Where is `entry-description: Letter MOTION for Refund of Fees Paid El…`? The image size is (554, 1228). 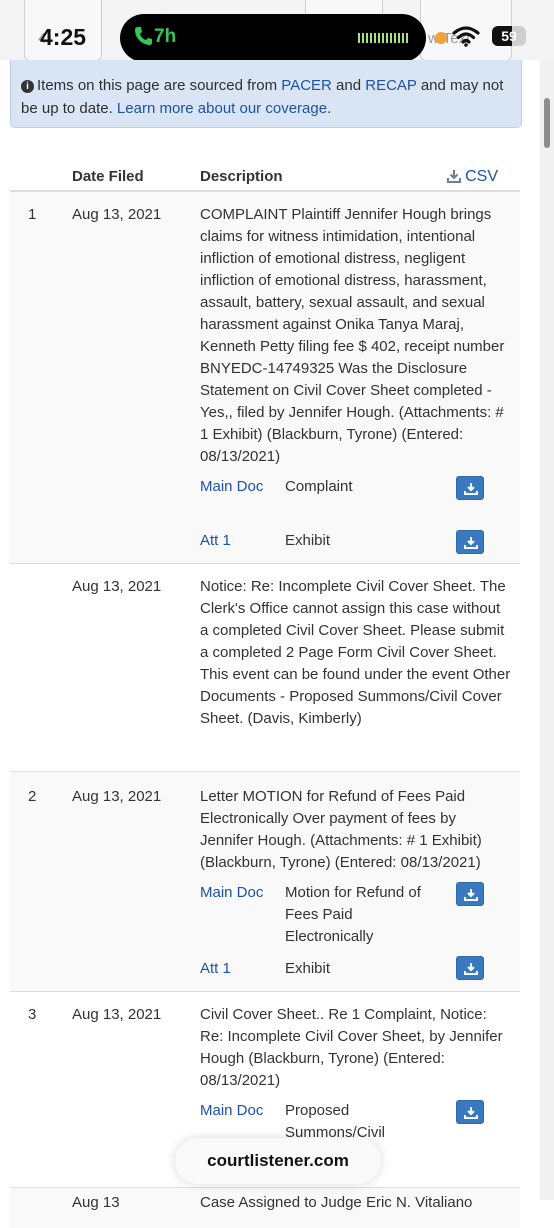 entry-description: Letter MOTION for Refund of Fees Paid El… is located at coordinates (341, 829).